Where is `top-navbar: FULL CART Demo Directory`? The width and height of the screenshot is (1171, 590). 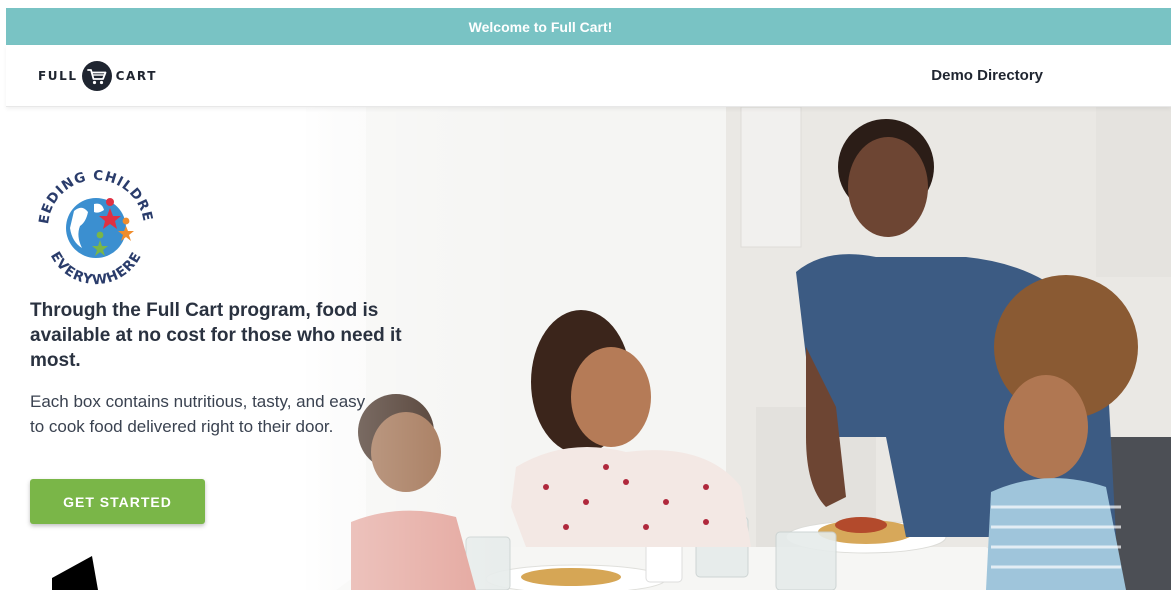
top-navbar: FULL CART Demo Directory is located at coordinates (588, 76).